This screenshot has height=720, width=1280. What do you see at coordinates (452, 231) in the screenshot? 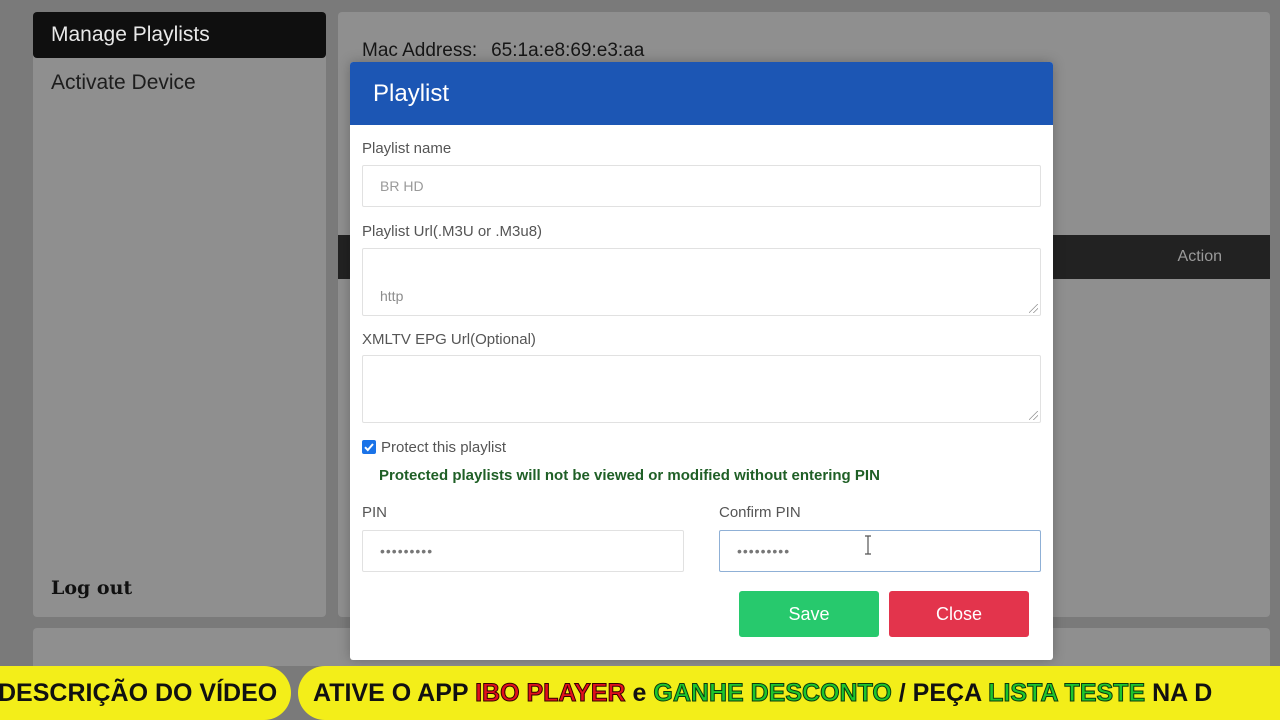
I see `playlist-url-label: Playlist Url(.M3U or .M3u8)` at bounding box center [452, 231].